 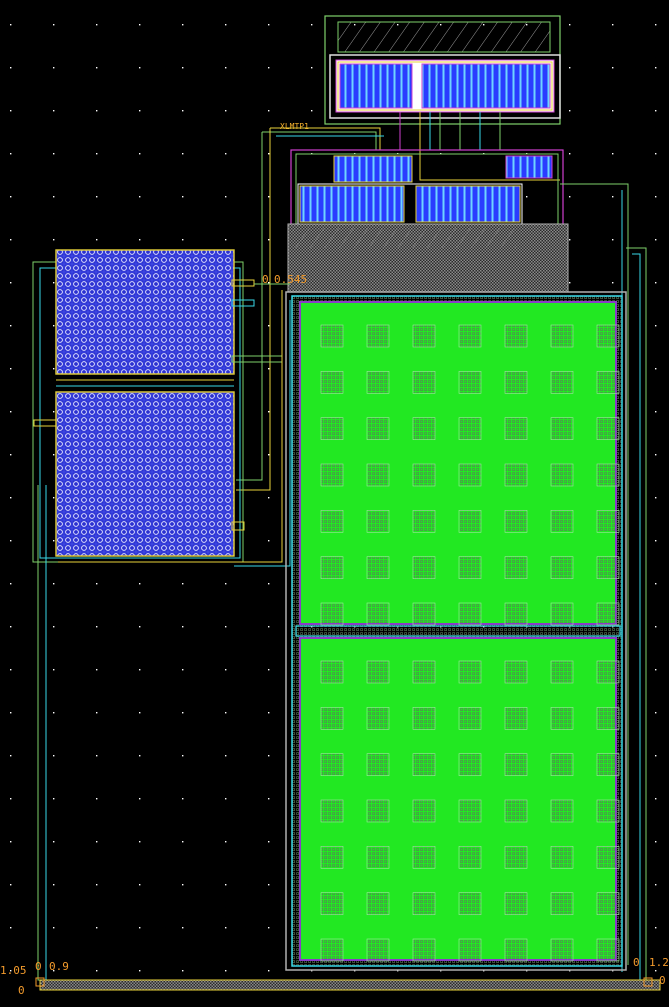 What do you see at coordinates (38, 966) in the screenshot?
I see `bottom-left-value-c: 0` at bounding box center [38, 966].